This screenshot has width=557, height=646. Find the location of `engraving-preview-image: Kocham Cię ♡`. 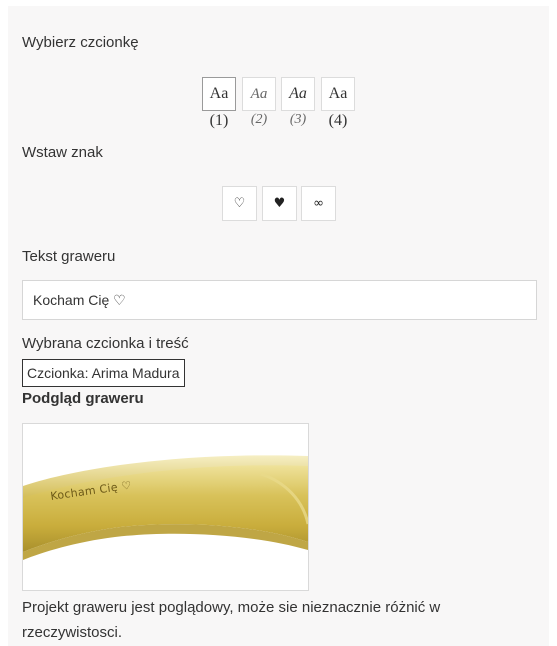

engraving-preview-image: Kocham Cię ♡ is located at coordinates (165, 507).